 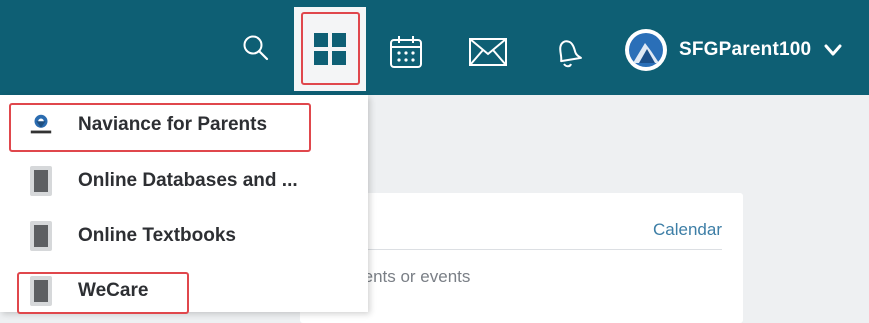 What do you see at coordinates (833, 50) in the screenshot?
I see `chevron-down-icon` at bounding box center [833, 50].